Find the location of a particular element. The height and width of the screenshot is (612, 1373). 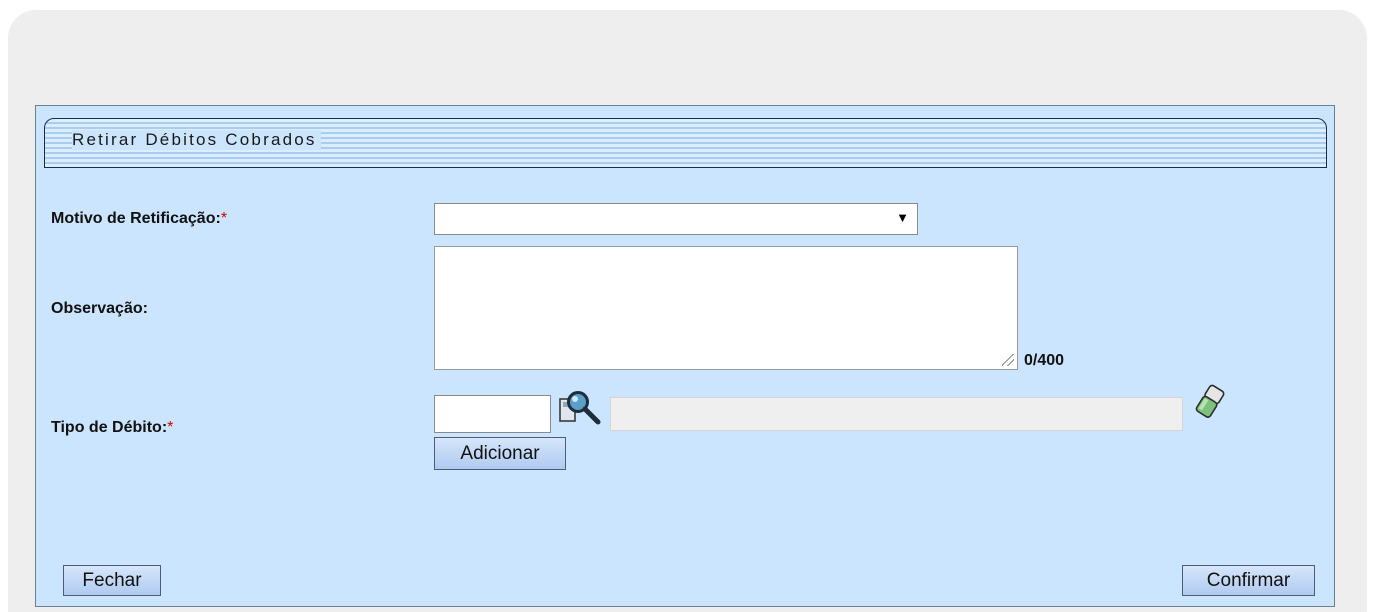

tipo-debito-required-mark: * is located at coordinates (170, 427).